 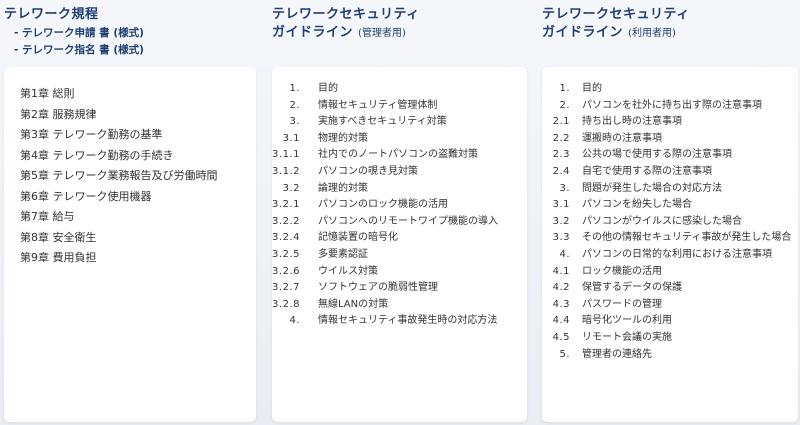 I want to click on toc-number: 4.5, so click(x=561, y=337).